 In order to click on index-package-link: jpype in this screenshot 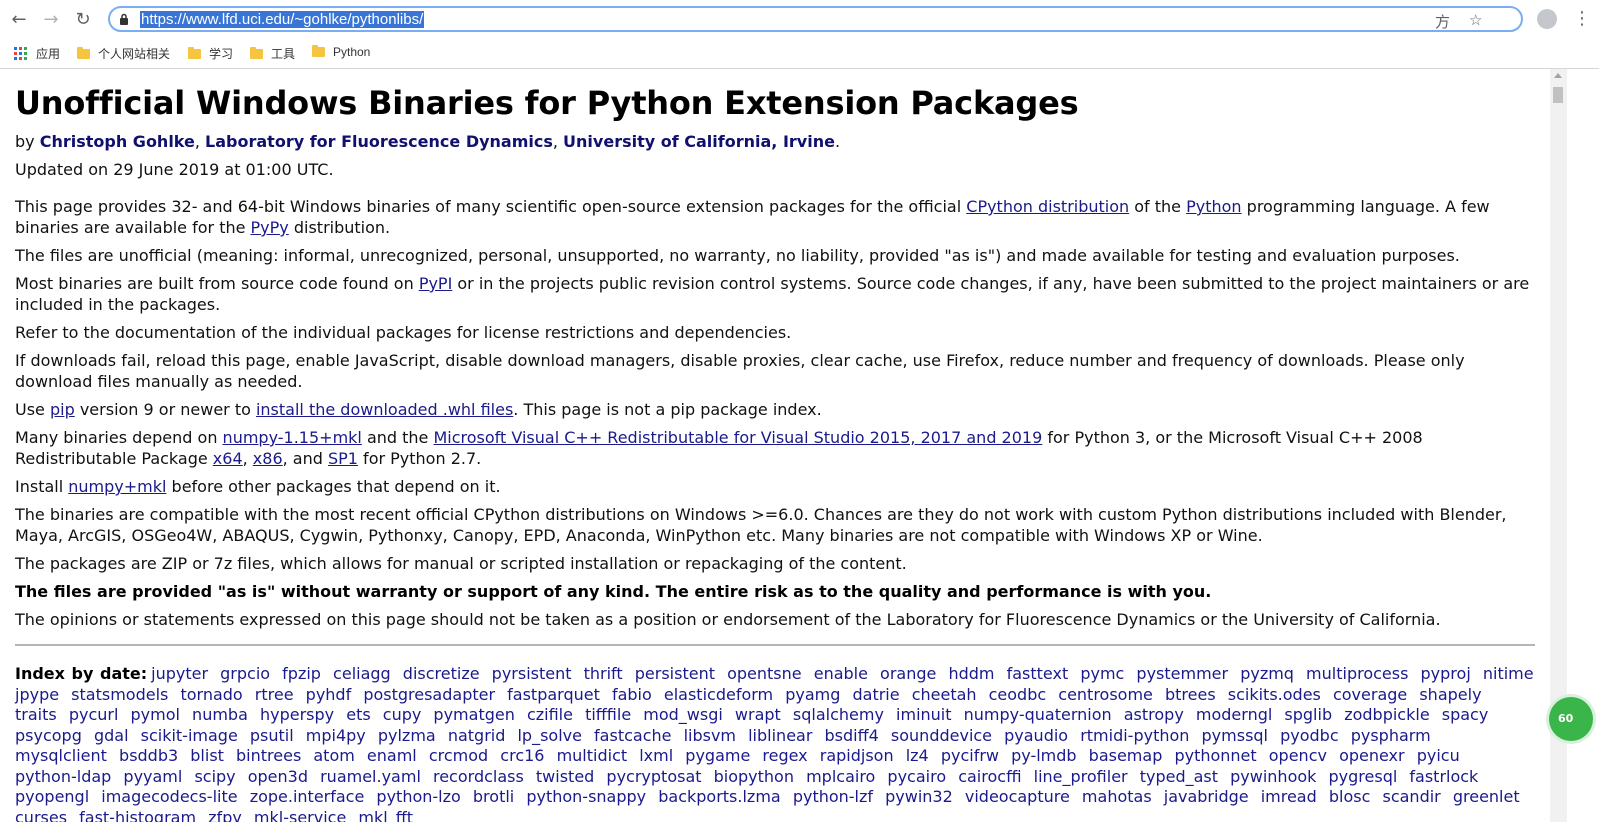, I will do `click(37, 694)`.